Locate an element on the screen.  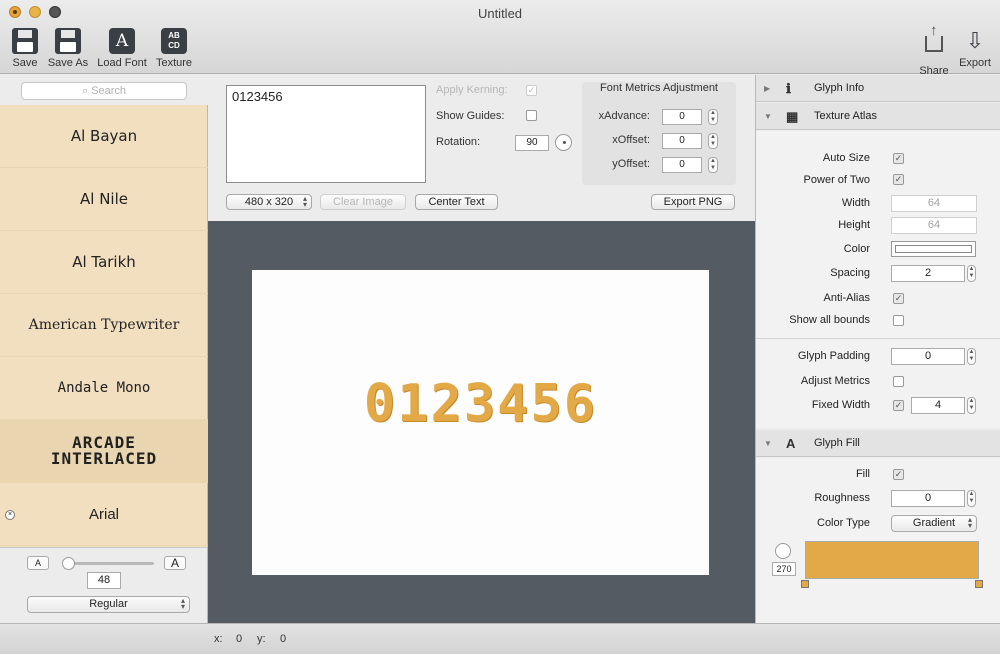
gradient-angle-dial is located at coordinates (783, 551).